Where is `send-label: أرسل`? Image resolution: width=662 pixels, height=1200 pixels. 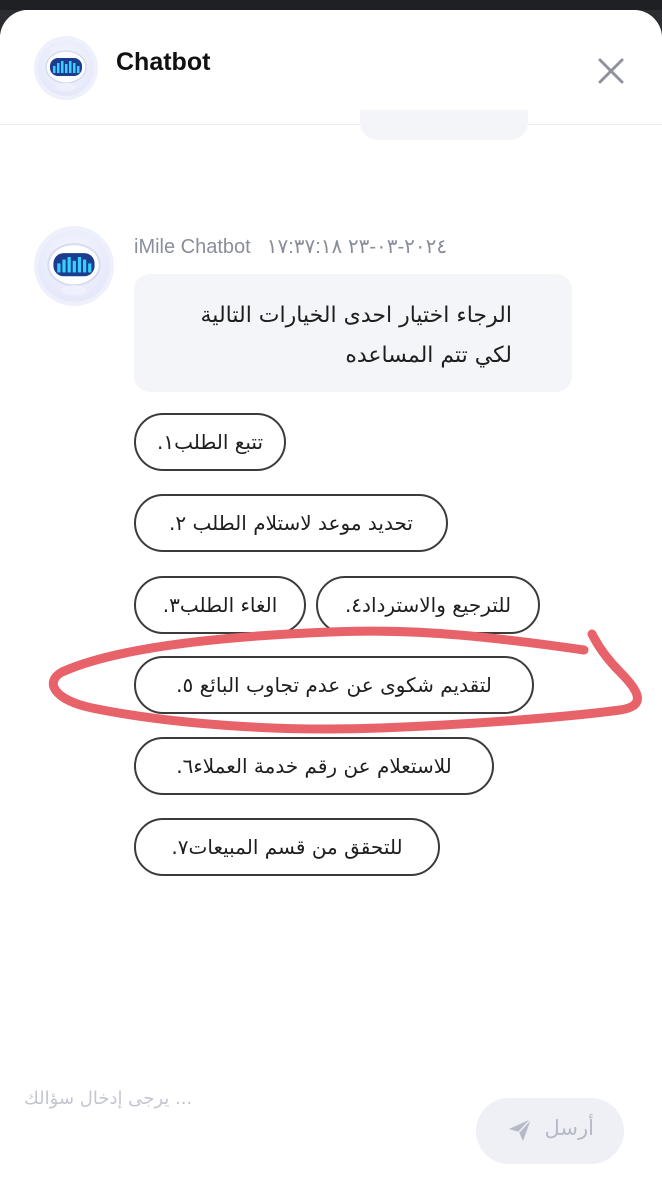 send-label: أرسل is located at coordinates (569, 1128).